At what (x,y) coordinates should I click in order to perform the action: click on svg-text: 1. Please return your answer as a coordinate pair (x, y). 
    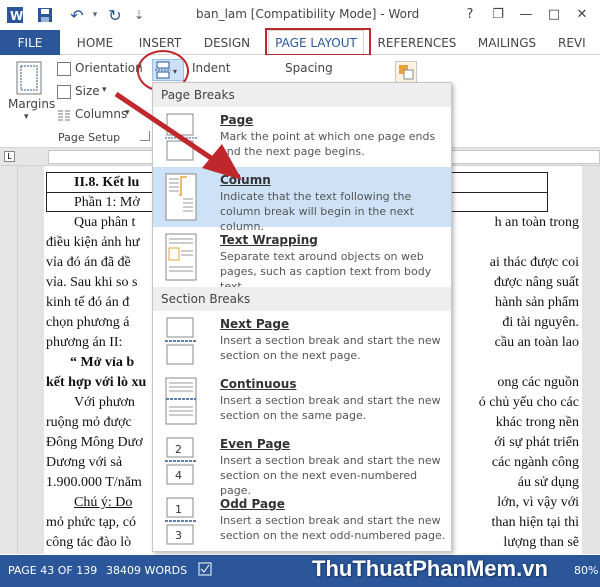
    Looking at the image, I should click on (178, 509).